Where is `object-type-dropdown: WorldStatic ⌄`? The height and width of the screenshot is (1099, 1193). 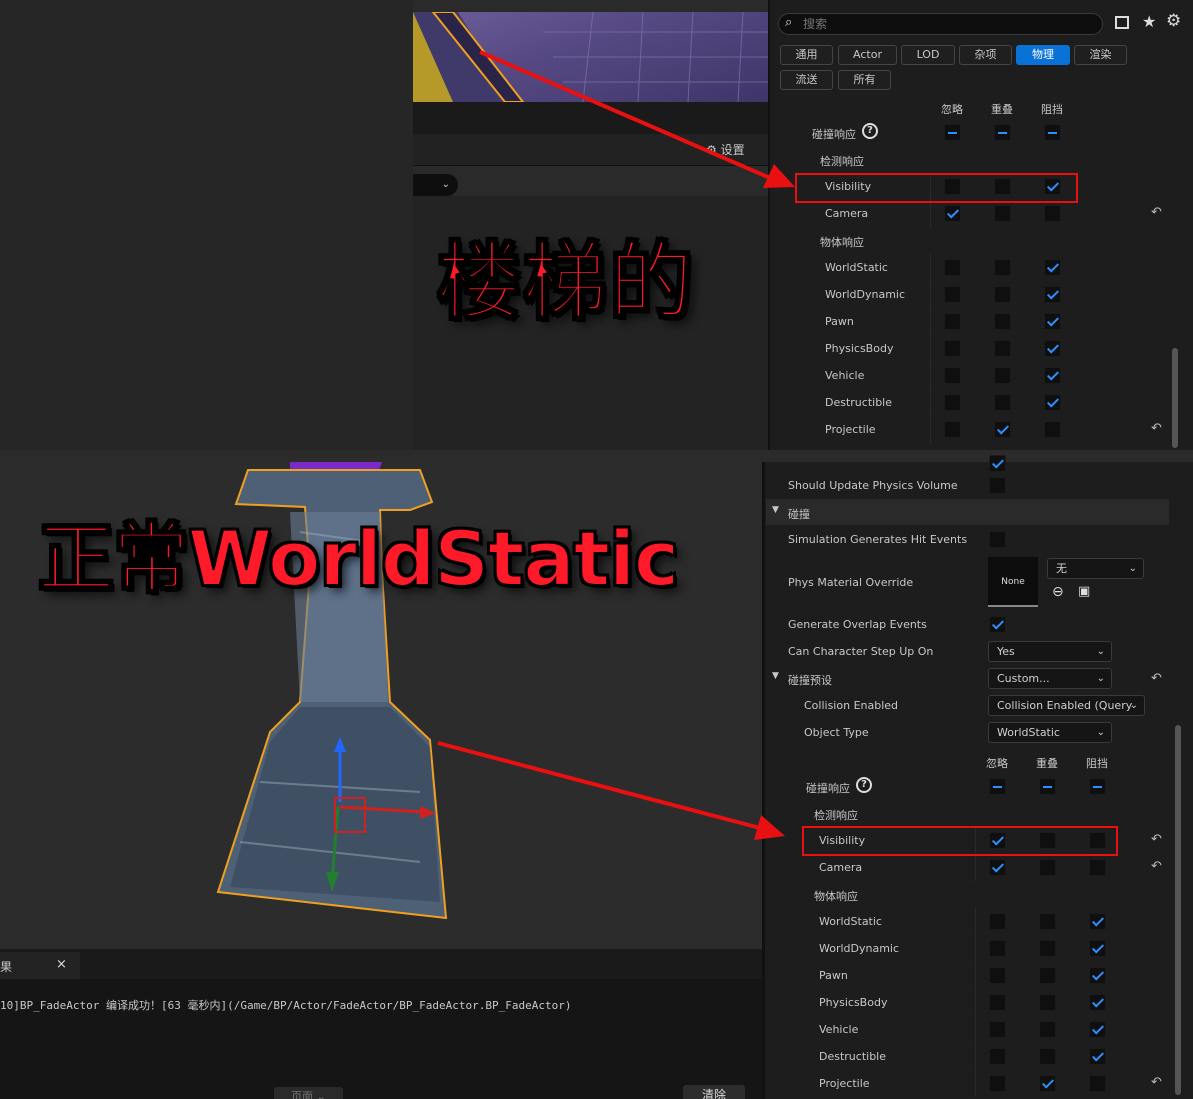
object-type-dropdown: WorldStatic ⌄ is located at coordinates (1050, 732).